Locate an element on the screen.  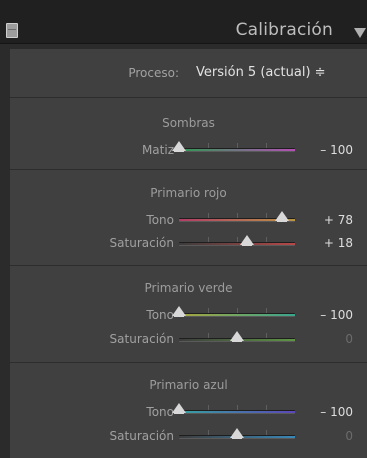
section-title-blue-primary: Primario azul is located at coordinates (188, 385).